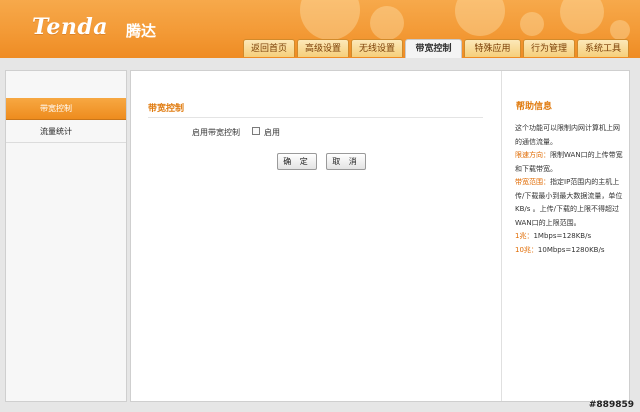 The height and width of the screenshot is (412, 640). I want to click on sidebar-item-bandwidth-control: 带宽控制, so click(66, 109).